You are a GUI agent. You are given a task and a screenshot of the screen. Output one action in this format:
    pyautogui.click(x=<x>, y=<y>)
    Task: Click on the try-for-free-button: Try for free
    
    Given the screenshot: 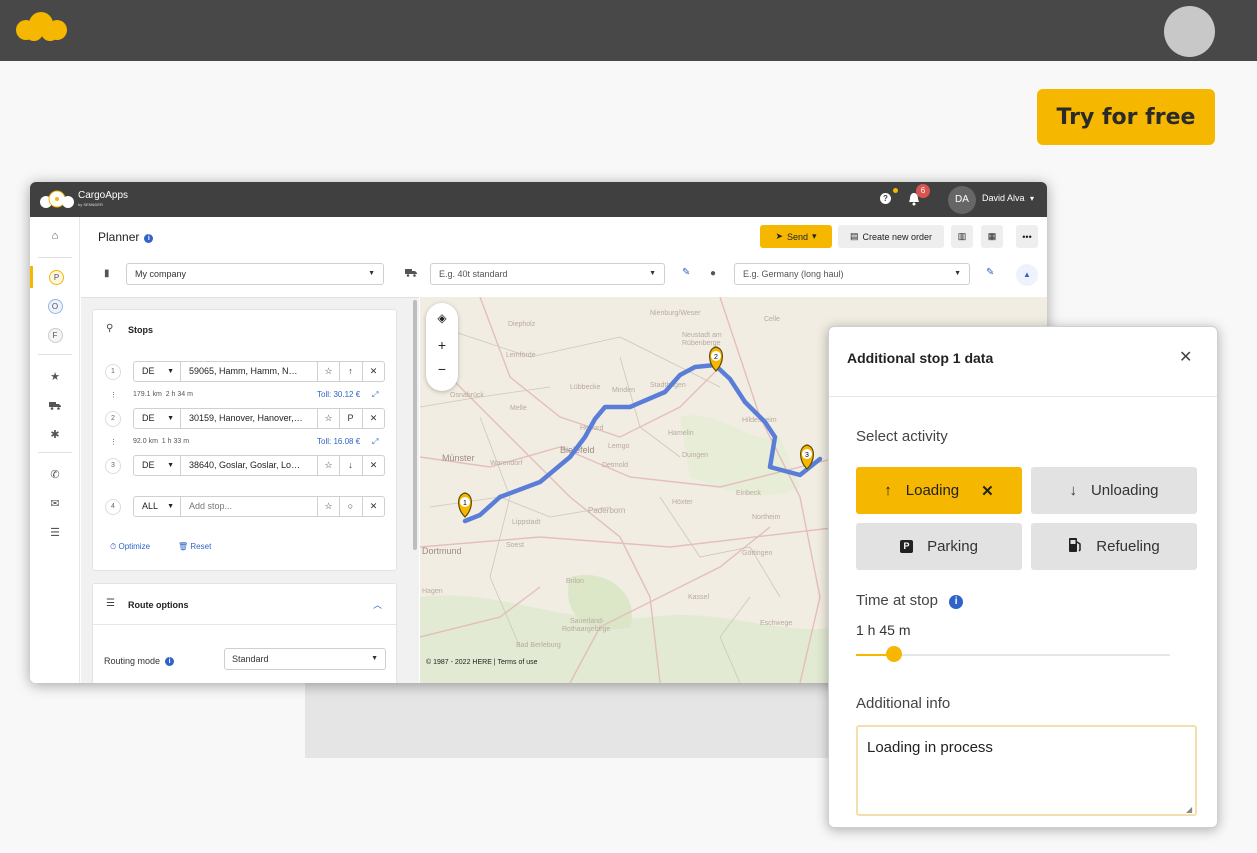 What is the action you would take?
    pyautogui.click(x=1126, y=117)
    